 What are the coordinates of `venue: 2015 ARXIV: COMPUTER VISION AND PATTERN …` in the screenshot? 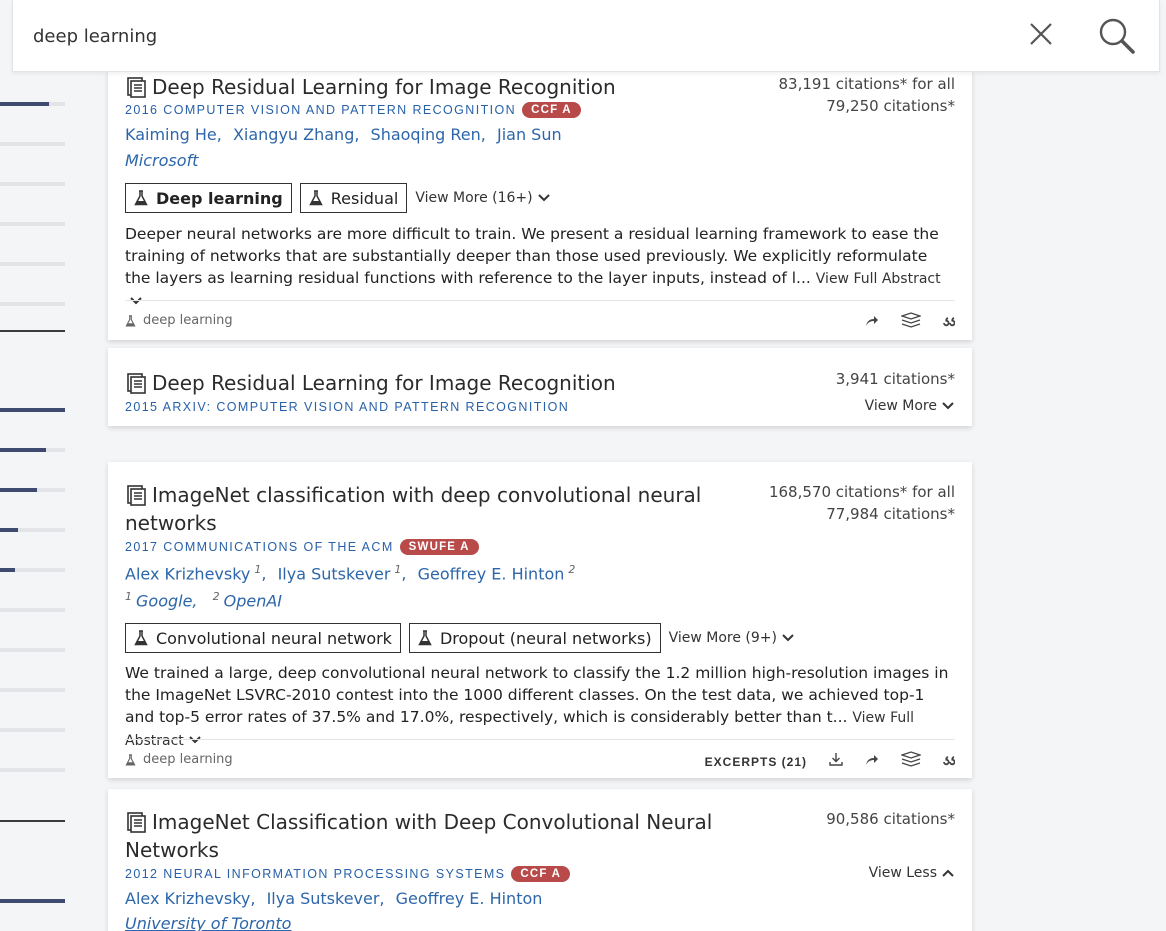 It's located at (347, 407).